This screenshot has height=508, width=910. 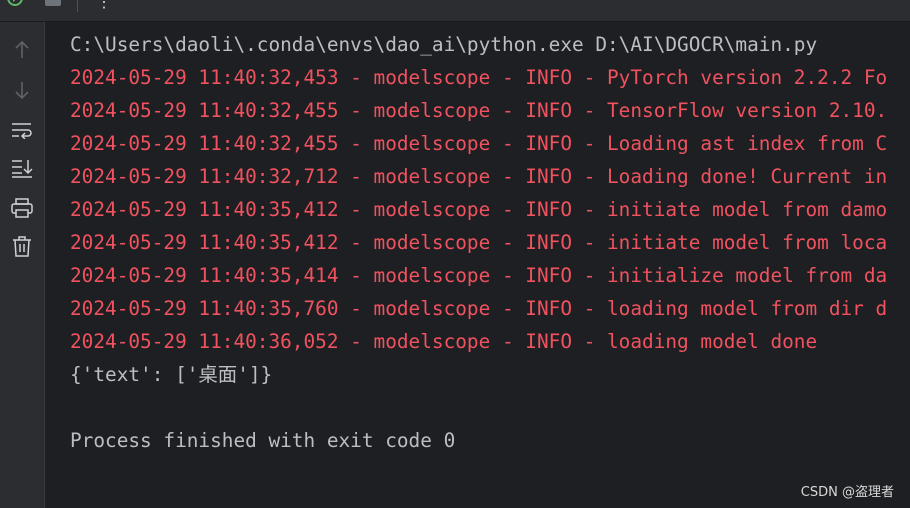 What do you see at coordinates (15, 7) in the screenshot?
I see `rerun-icon` at bounding box center [15, 7].